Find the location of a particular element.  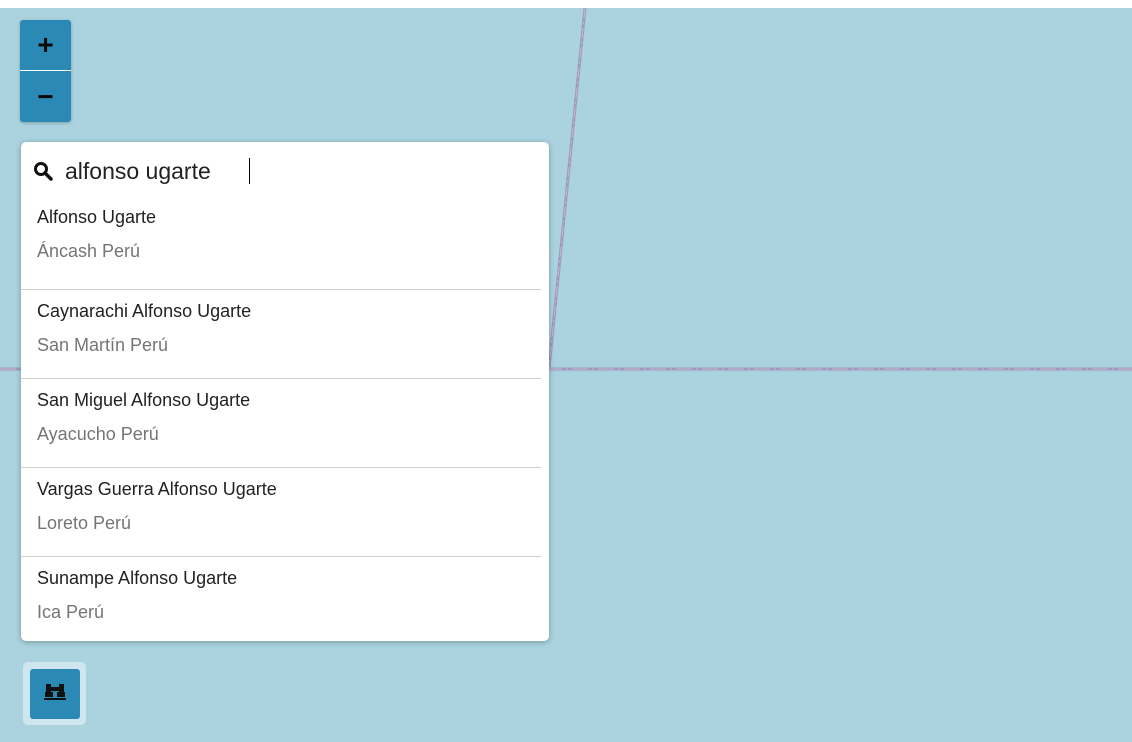

binoculars-button-frame is located at coordinates (54, 693).